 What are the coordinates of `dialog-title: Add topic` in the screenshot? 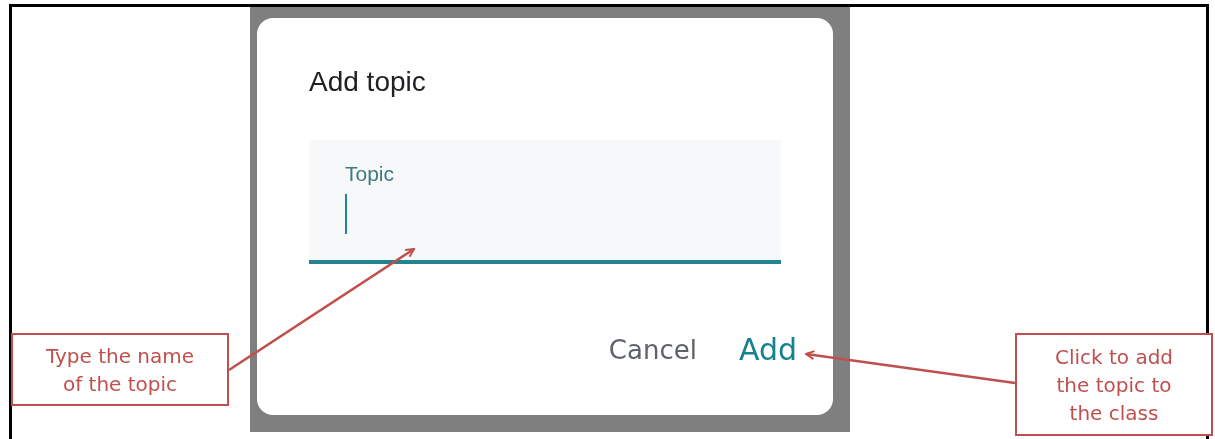 It's located at (368, 82).